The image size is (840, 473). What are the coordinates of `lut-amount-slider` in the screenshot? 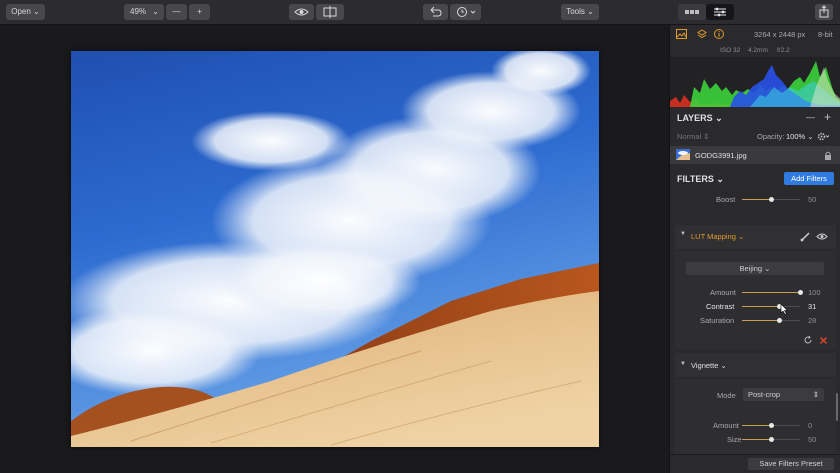 It's located at (772, 292).